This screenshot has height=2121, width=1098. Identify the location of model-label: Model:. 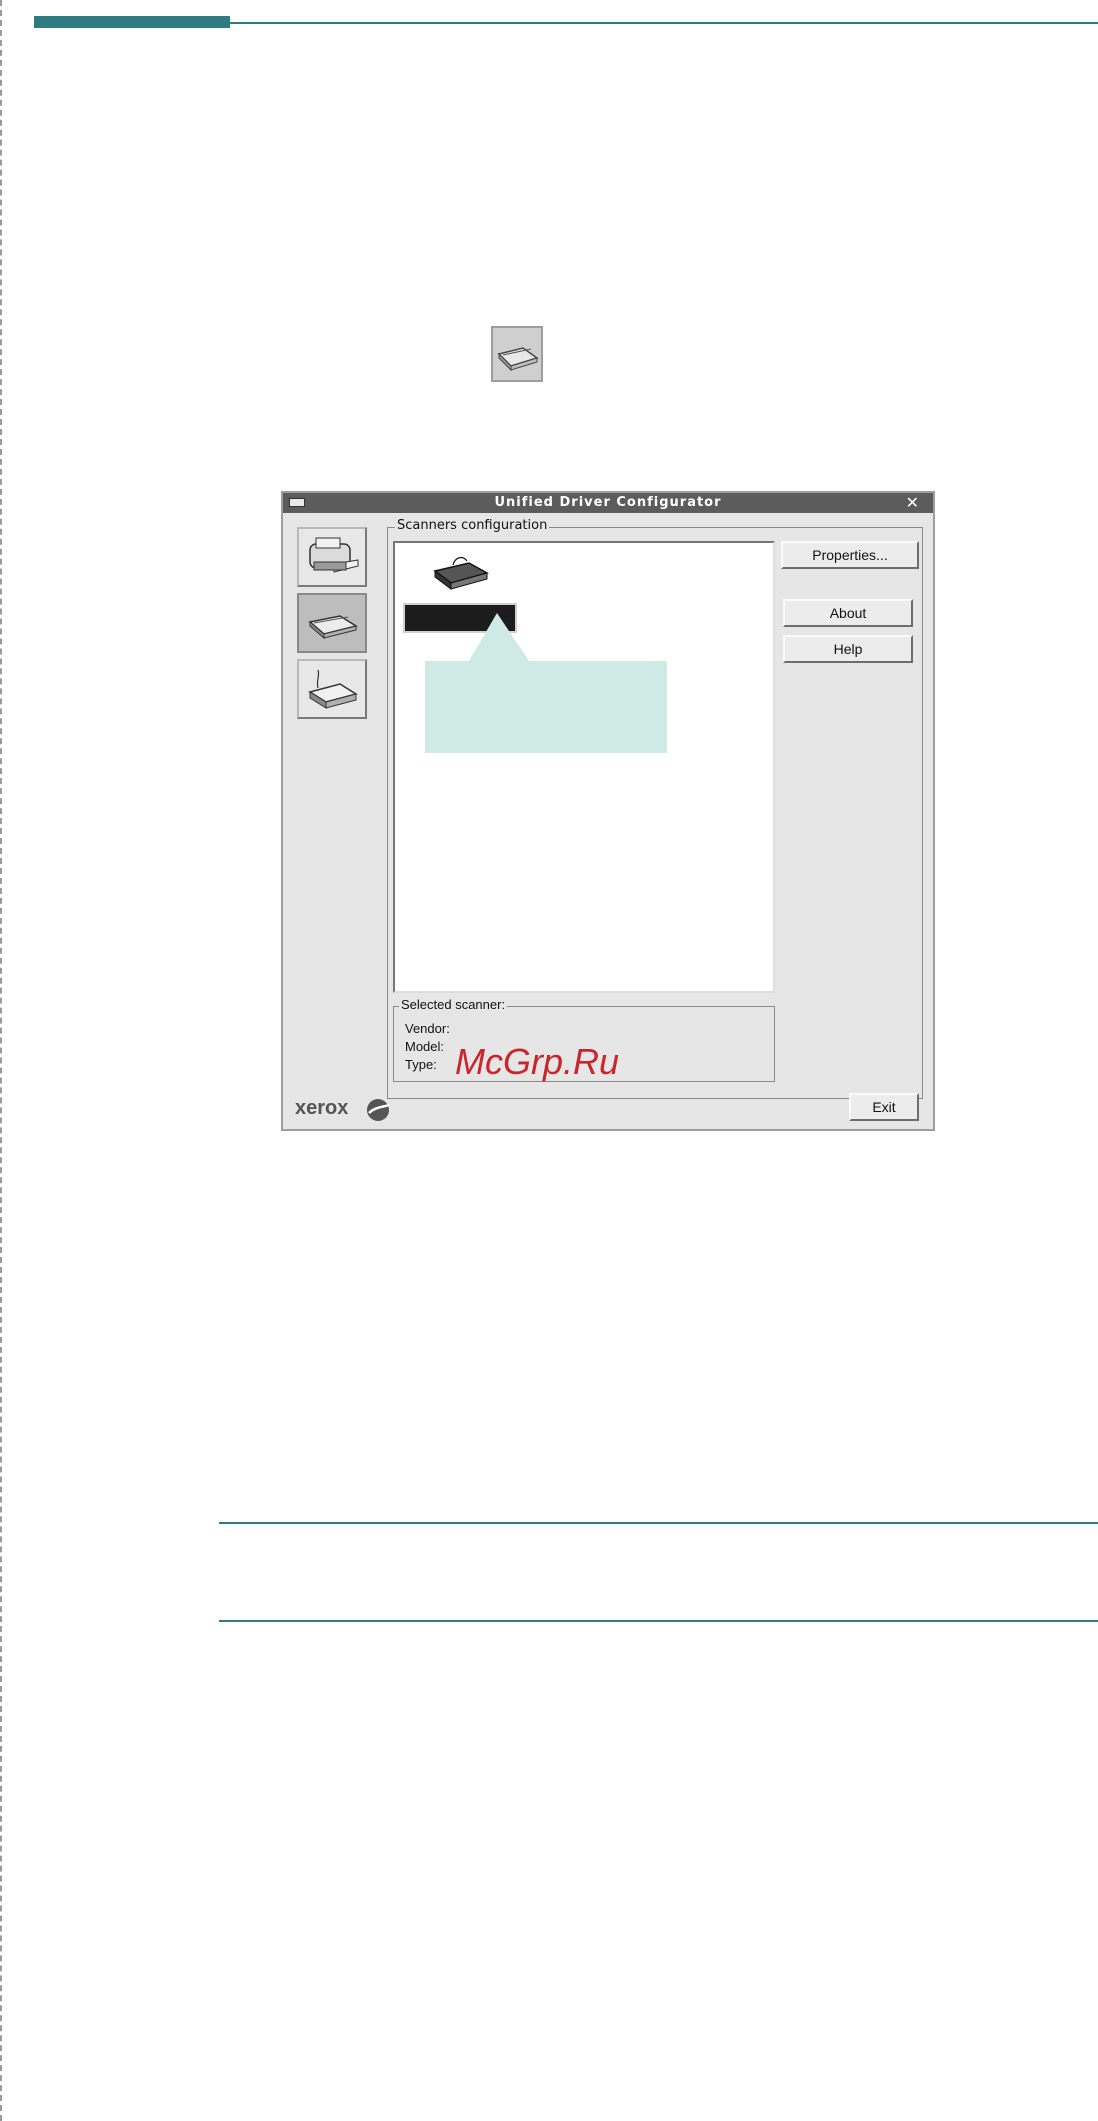
(425, 1046).